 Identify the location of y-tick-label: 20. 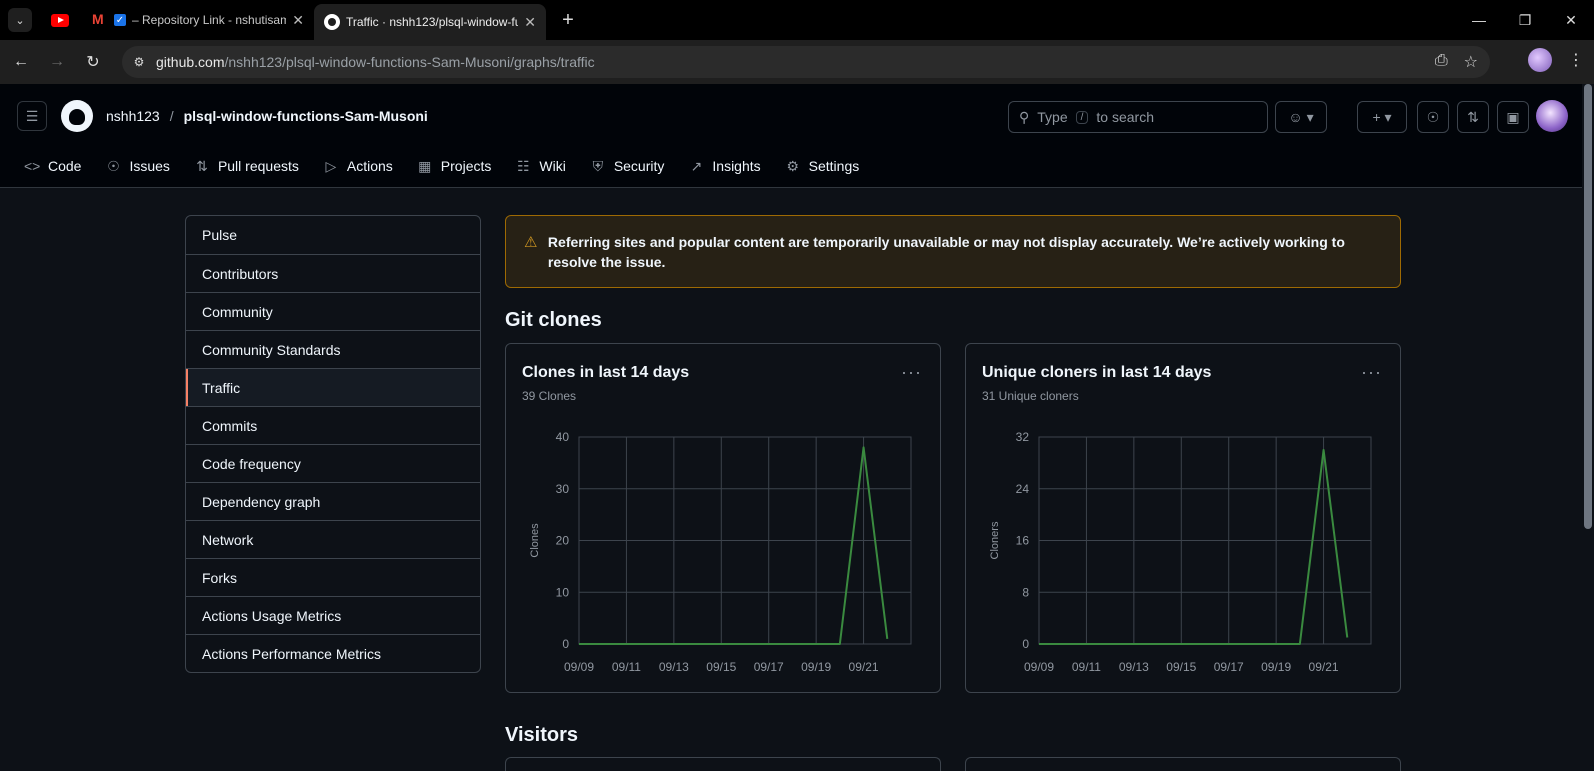
(563, 541).